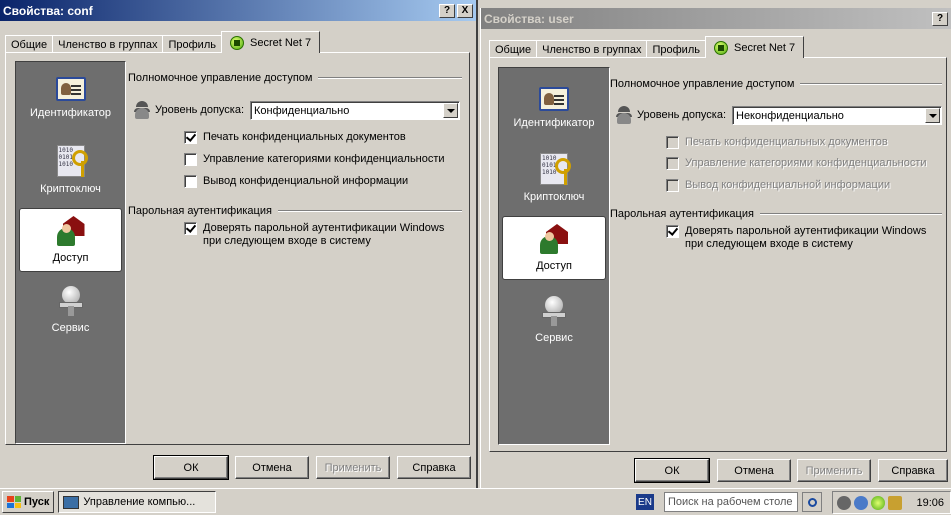 The image size is (951, 515). Describe the element at coordinates (529, 18) in the screenshot. I see `window-title: Свойства: user` at that location.